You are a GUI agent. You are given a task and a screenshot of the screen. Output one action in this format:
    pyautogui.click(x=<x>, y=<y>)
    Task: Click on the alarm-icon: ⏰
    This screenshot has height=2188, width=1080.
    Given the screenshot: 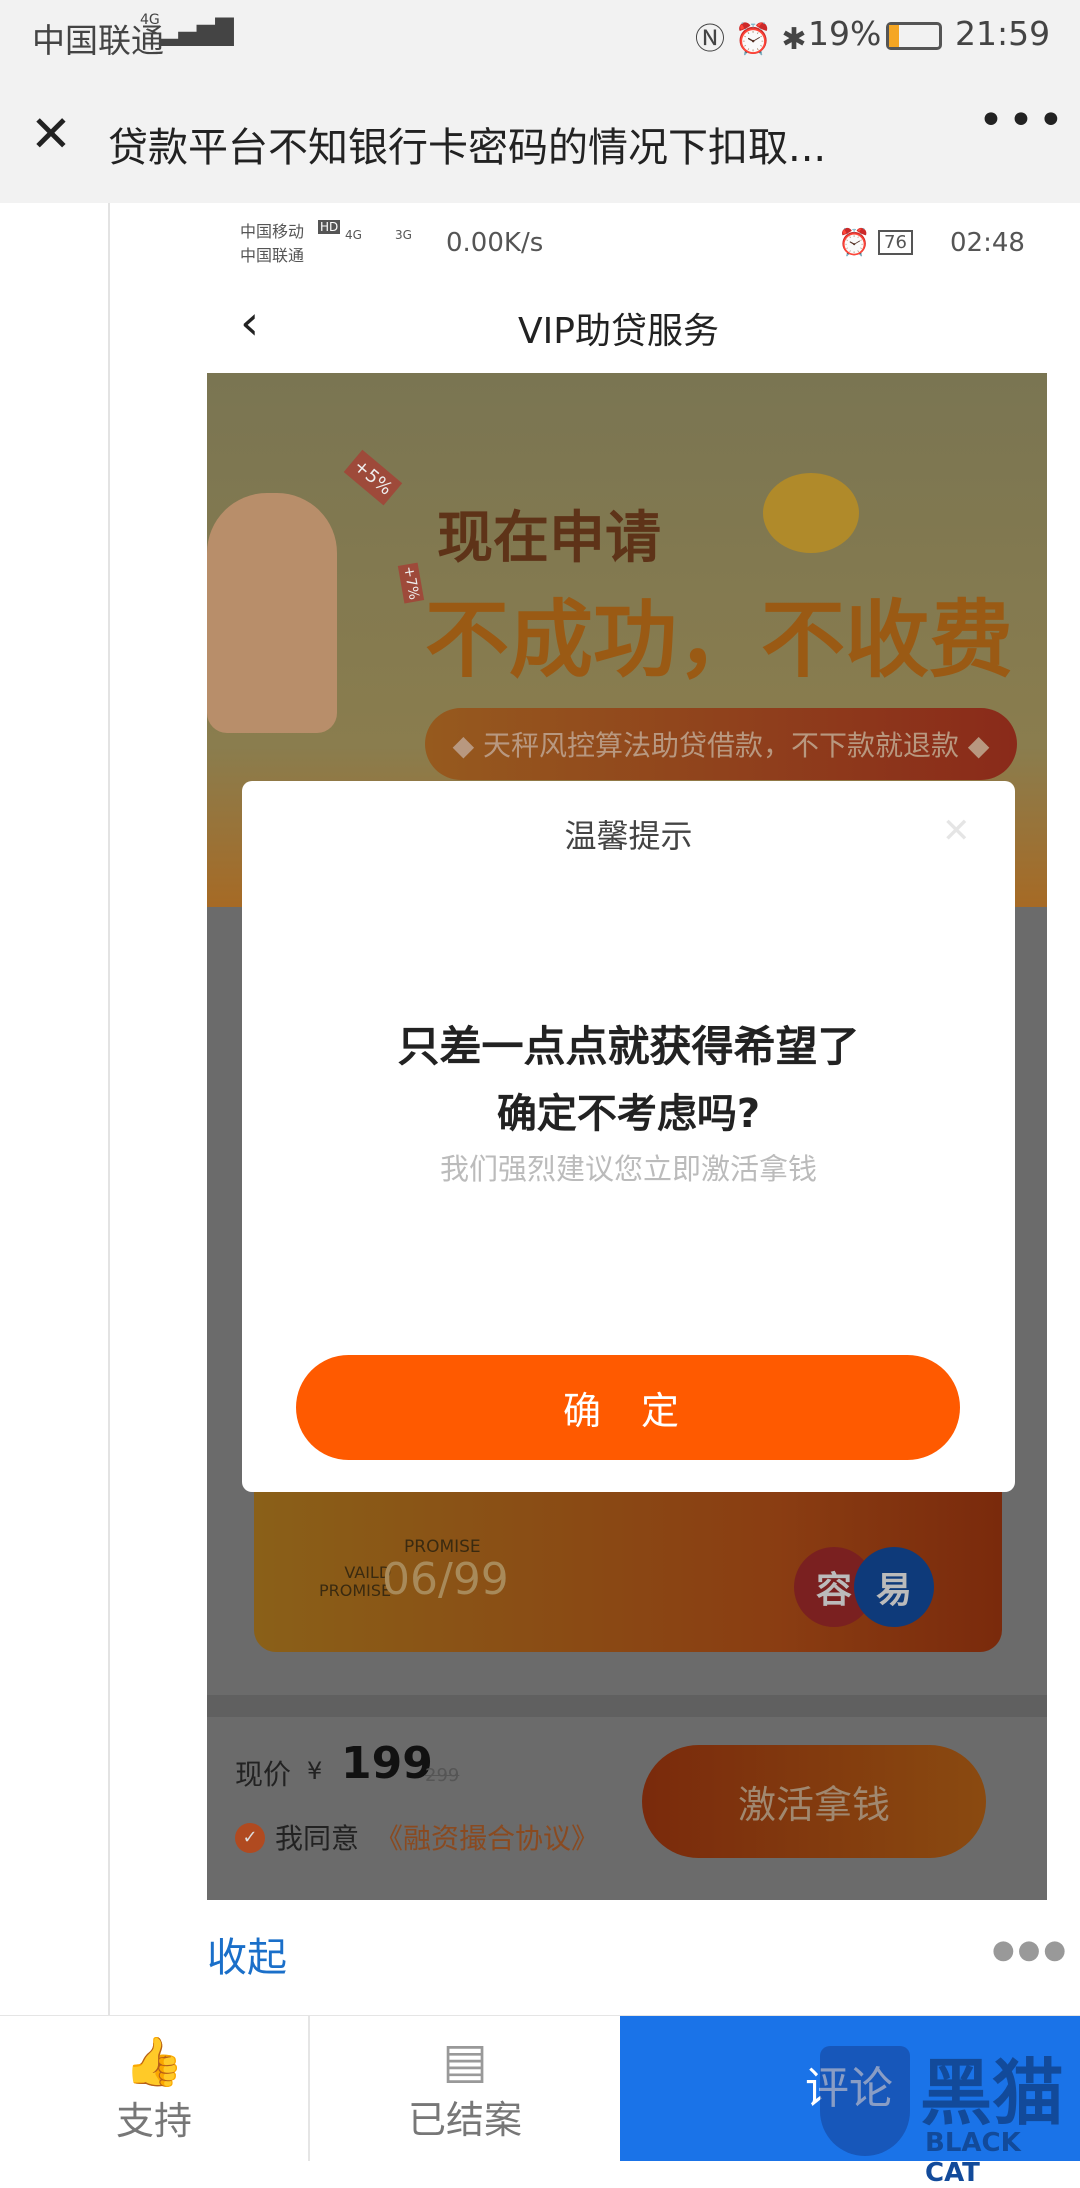 What is the action you would take?
    pyautogui.click(x=854, y=243)
    